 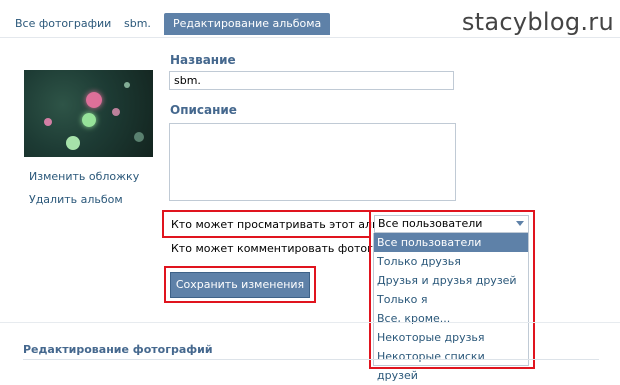 I want to click on album-description-textarea, so click(x=312, y=162).